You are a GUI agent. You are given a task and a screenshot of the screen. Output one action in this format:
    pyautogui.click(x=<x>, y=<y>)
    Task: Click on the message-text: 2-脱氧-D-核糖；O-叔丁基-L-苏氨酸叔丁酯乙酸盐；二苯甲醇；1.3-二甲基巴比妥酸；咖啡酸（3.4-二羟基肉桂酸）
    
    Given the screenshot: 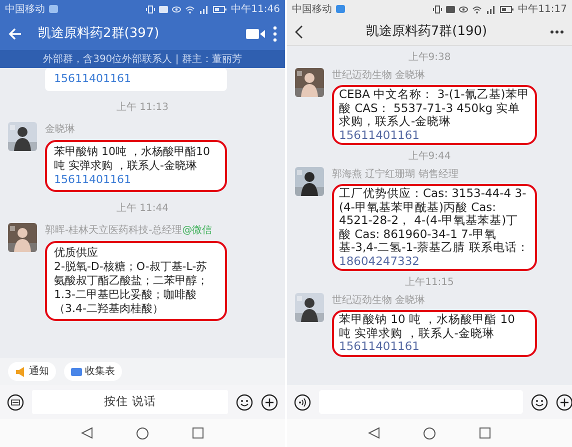 What is the action you would take?
    pyautogui.click(x=131, y=288)
    